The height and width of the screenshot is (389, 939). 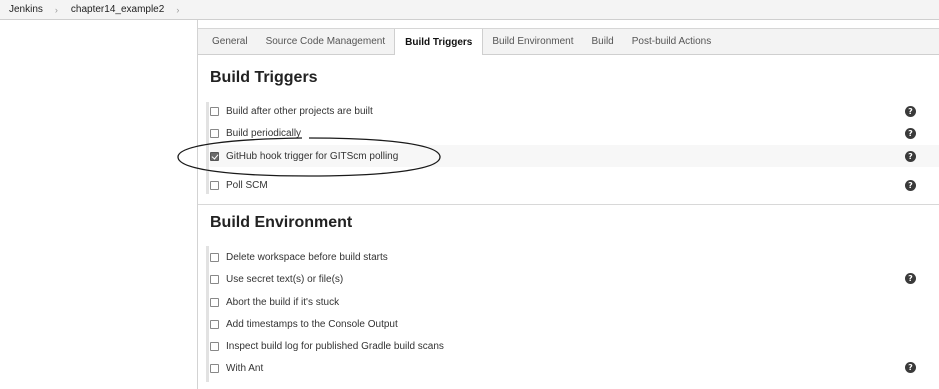 What do you see at coordinates (566, 324) in the screenshot?
I see `env-option-add-timestamps: Add timestamps to the Console Output` at bounding box center [566, 324].